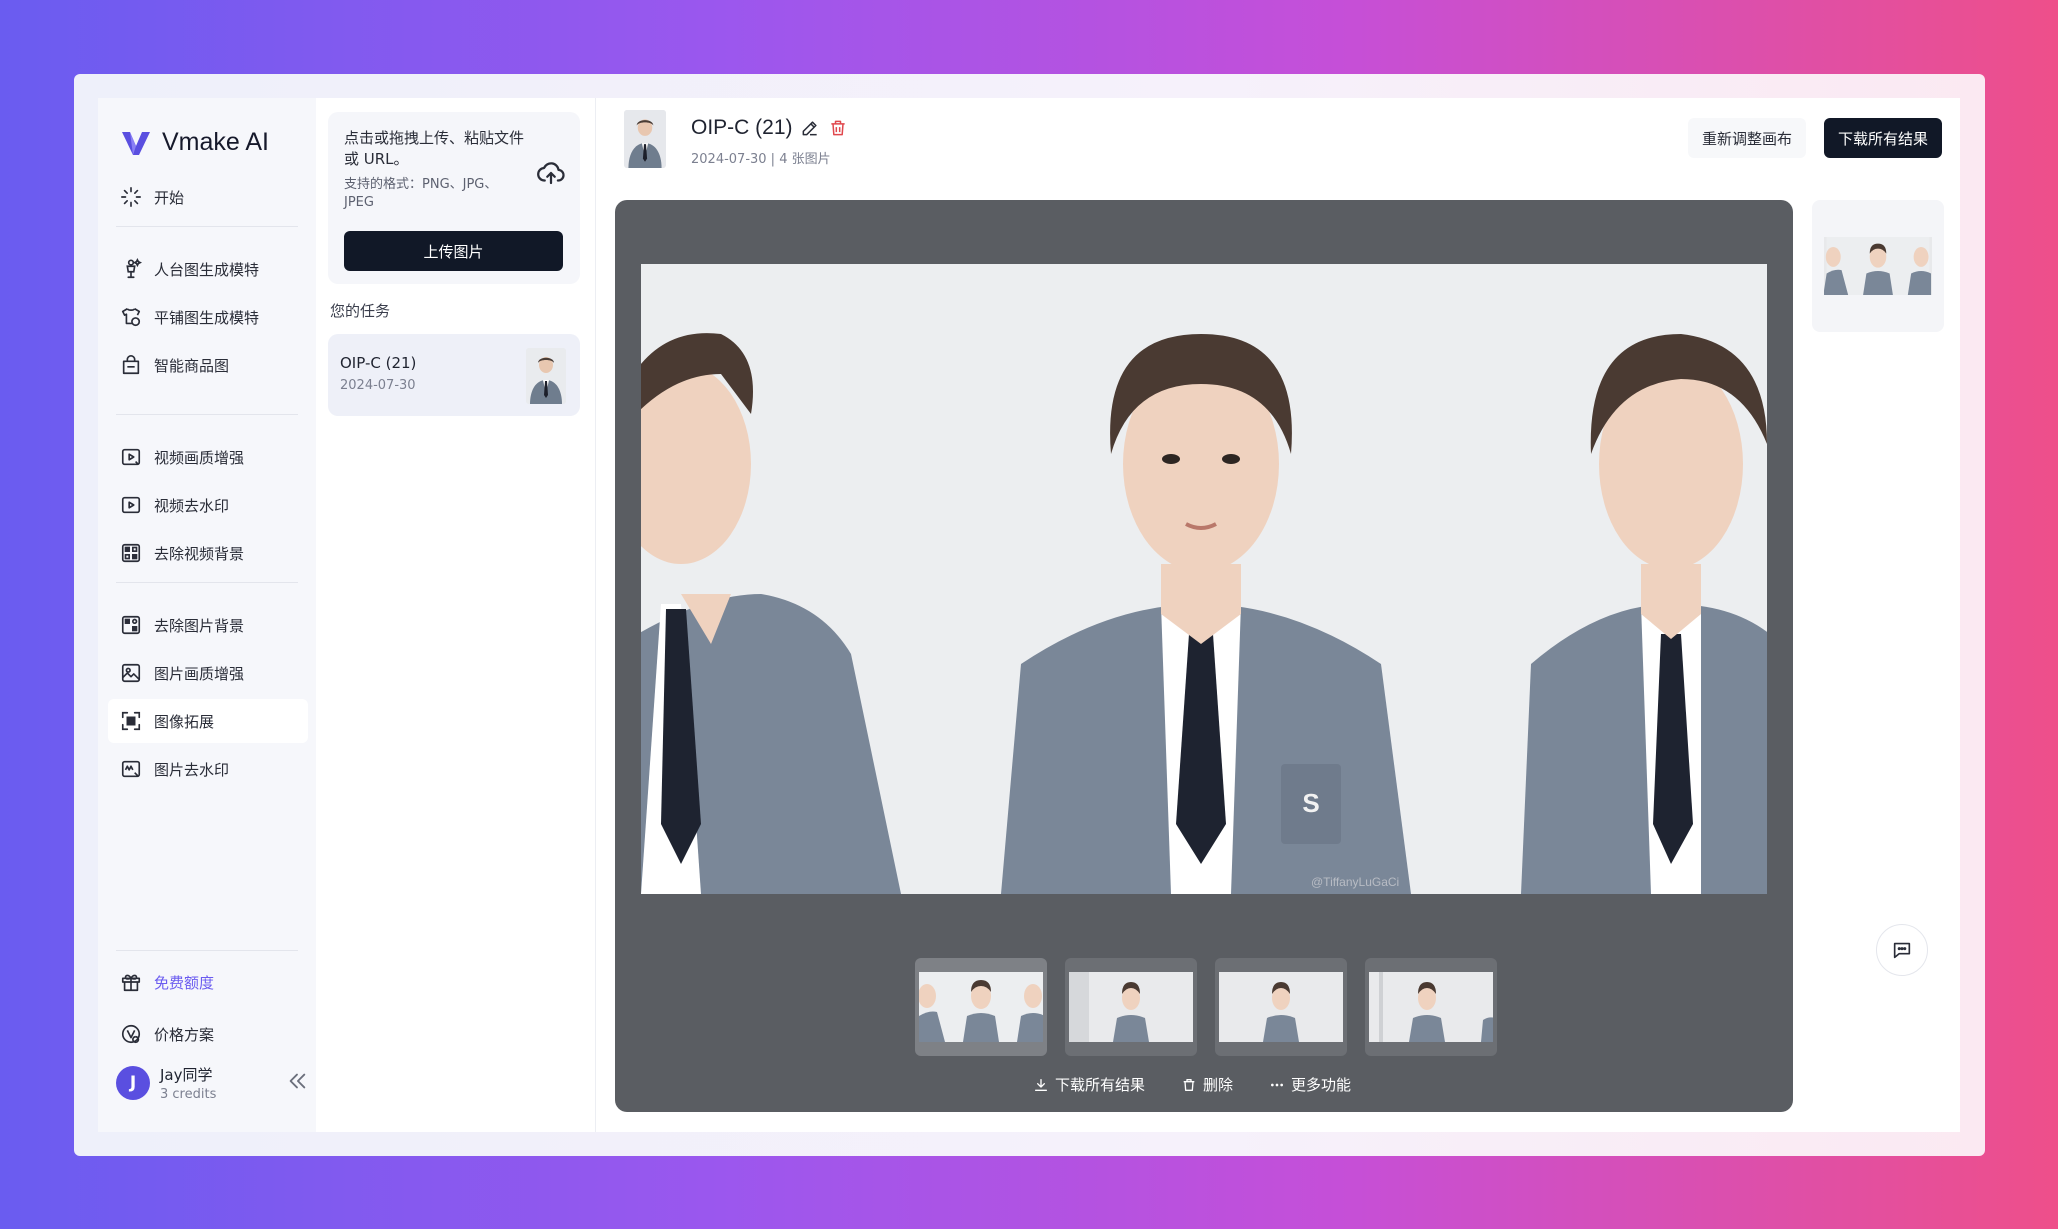 The image size is (2058, 1229). I want to click on task-item: OIP-C (21) 2024-07-30, so click(454, 375).